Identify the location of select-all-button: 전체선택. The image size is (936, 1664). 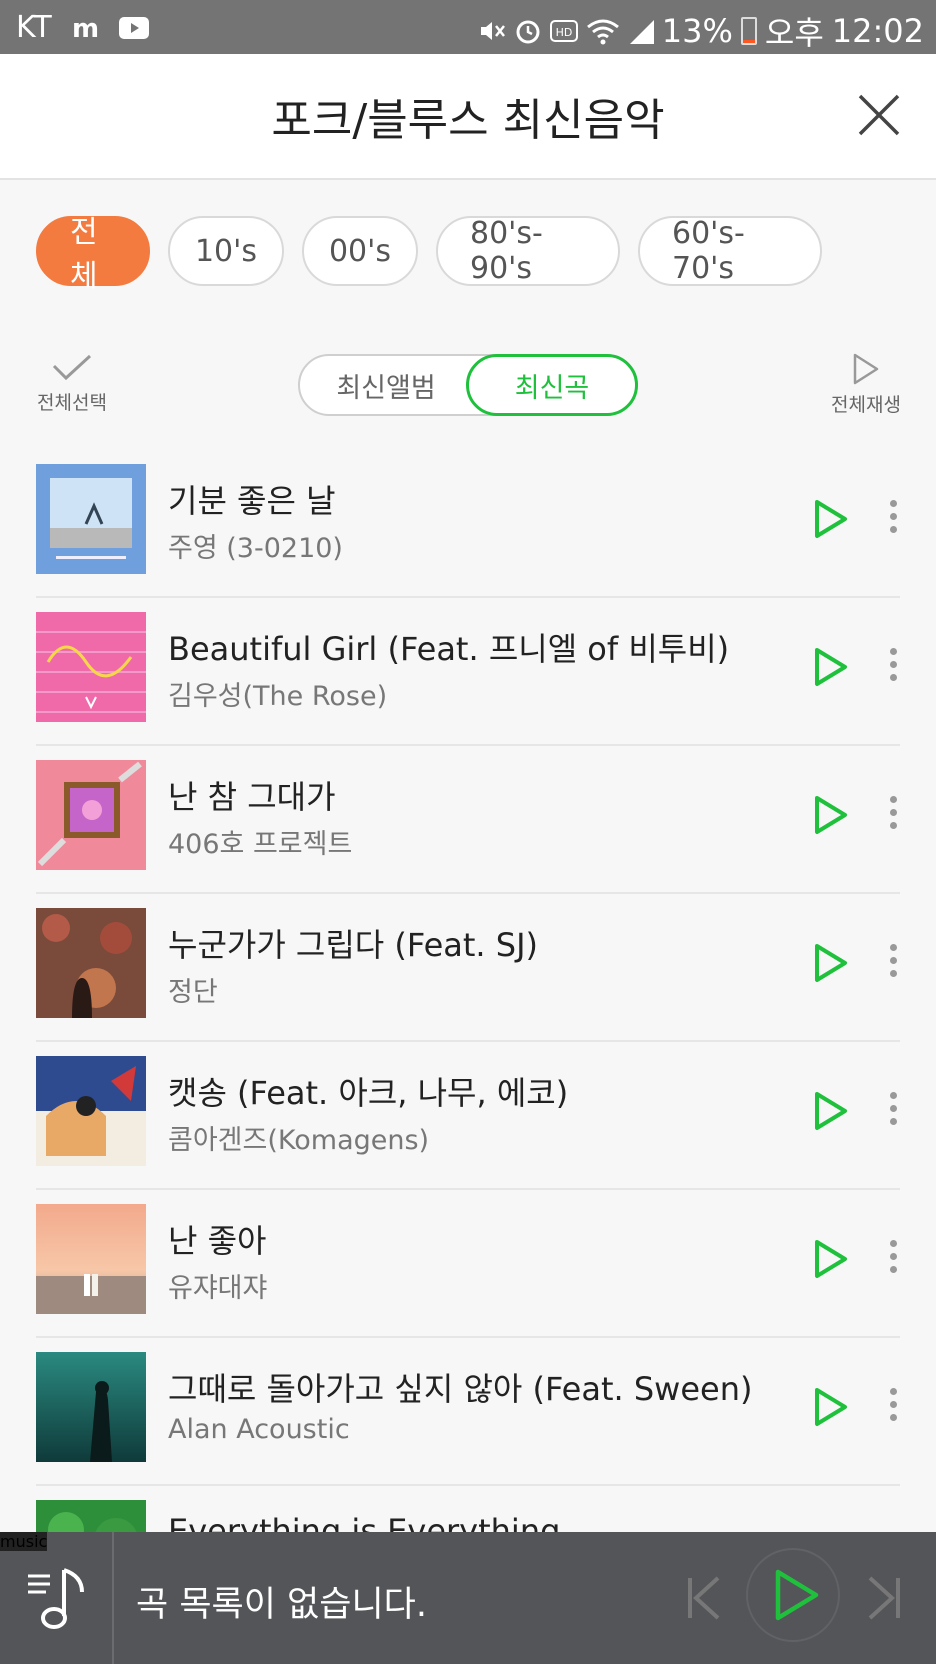
(72, 383).